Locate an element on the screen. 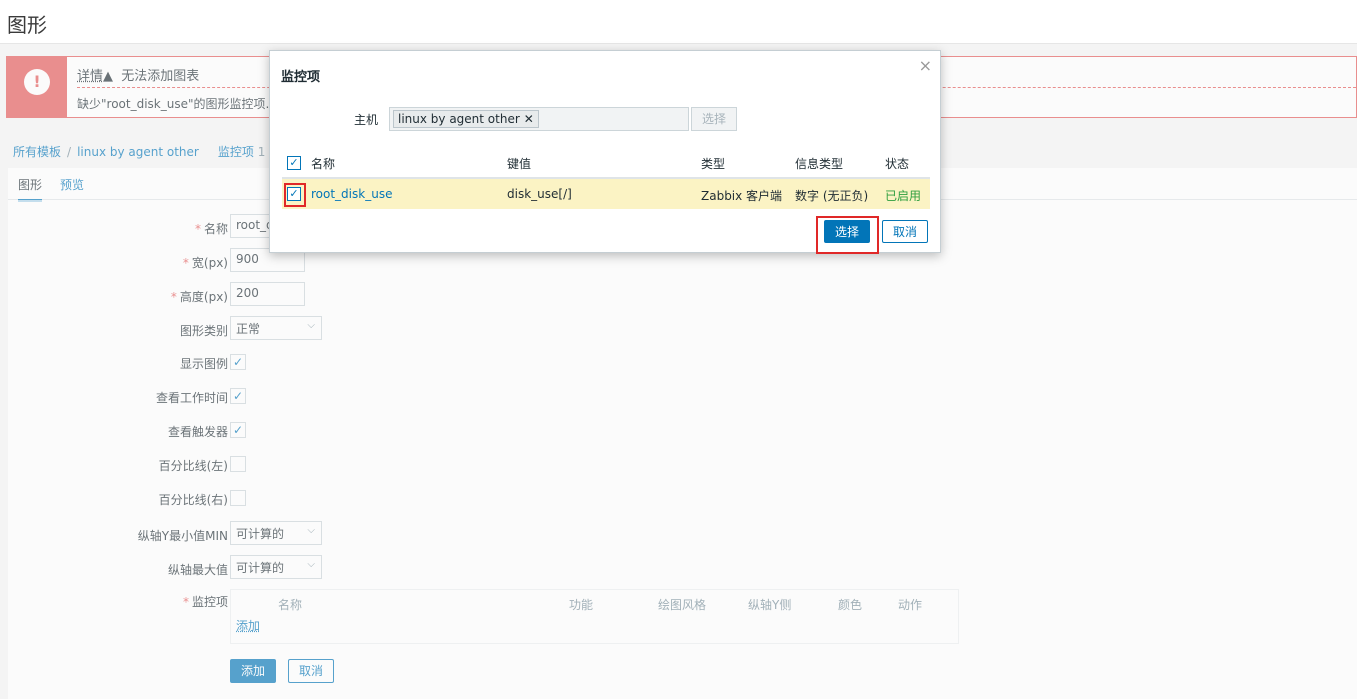 Image resolution: width=1357 pixels, height=699 pixels. breadcrumb-items: 监控项 is located at coordinates (236, 152).